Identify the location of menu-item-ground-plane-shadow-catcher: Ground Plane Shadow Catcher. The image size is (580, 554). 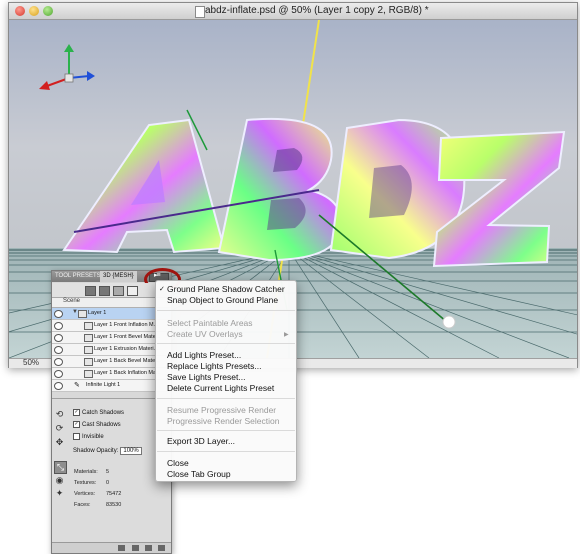
(226, 289).